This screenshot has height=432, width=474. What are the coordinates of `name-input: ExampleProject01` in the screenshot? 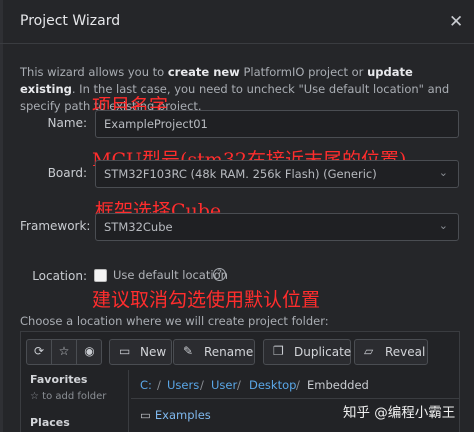 It's located at (277, 124).